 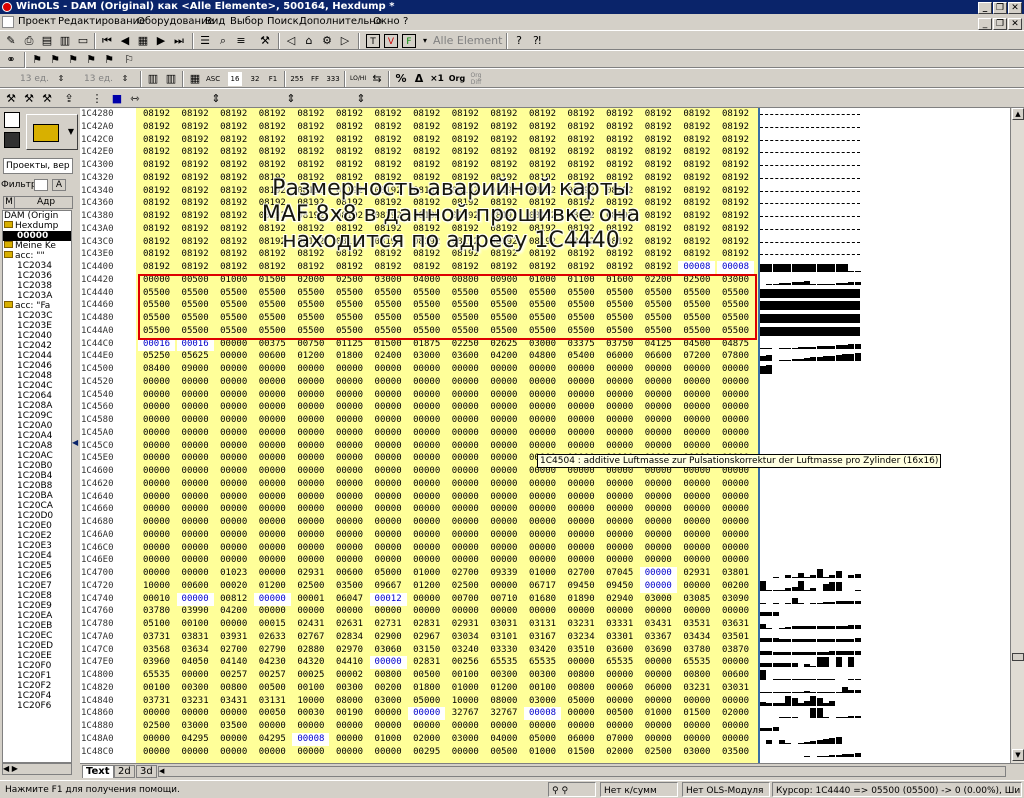 I want to click on flag5-icon: ⚑, so click(x=109, y=60).